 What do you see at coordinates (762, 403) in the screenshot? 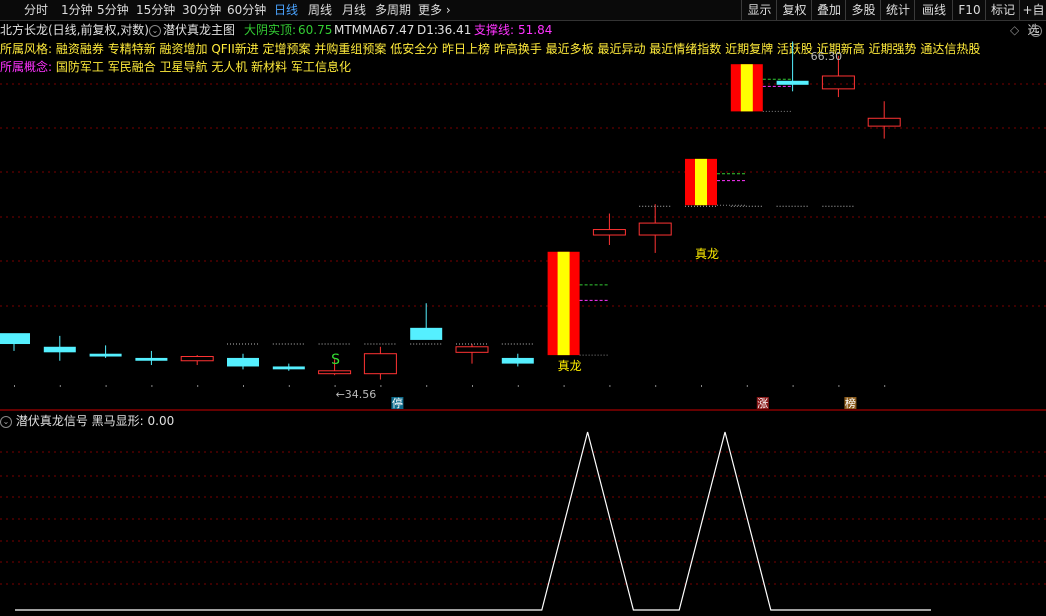
I see `zhang-badge: 涨` at bounding box center [762, 403].